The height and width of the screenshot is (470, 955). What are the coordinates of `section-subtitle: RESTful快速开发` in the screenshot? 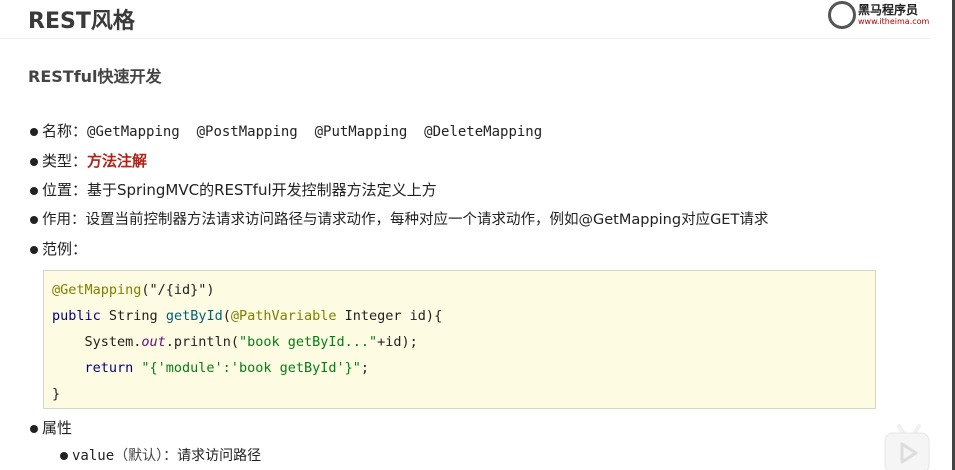 It's located at (95, 76).